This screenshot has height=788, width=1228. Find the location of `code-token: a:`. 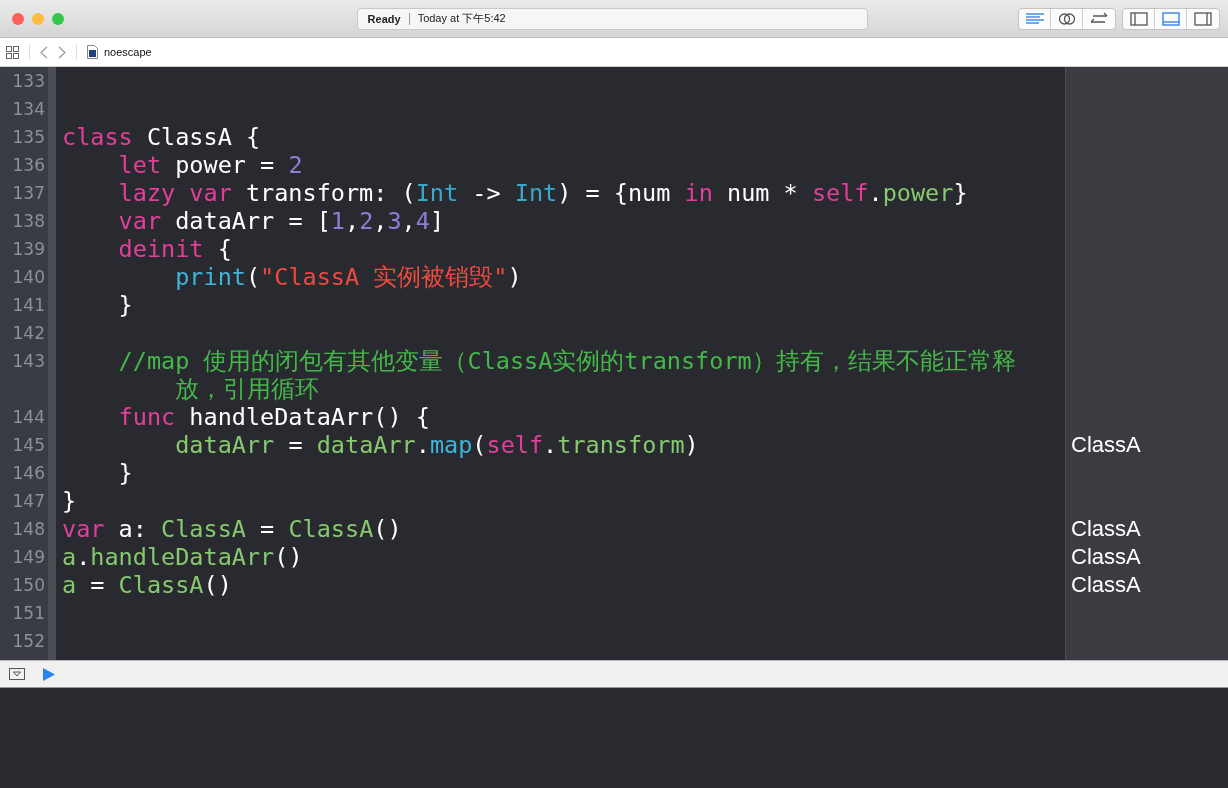

code-token: a: is located at coordinates (132, 529).